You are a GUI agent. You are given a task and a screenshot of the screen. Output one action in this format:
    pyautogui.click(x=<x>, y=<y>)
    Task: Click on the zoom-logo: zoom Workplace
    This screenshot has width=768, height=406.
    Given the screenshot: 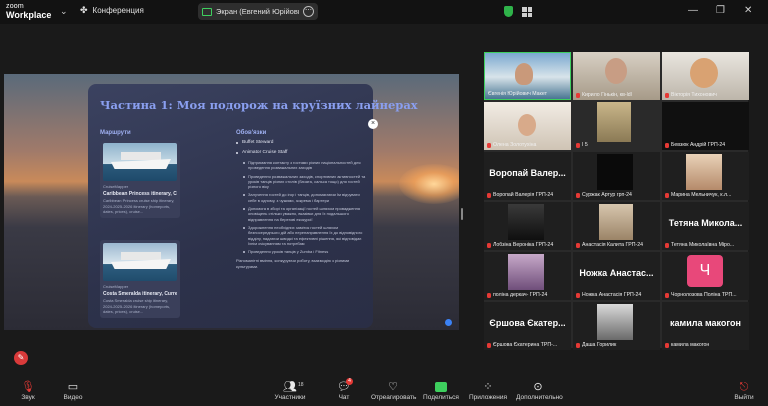 What is the action you would take?
    pyautogui.click(x=29, y=11)
    